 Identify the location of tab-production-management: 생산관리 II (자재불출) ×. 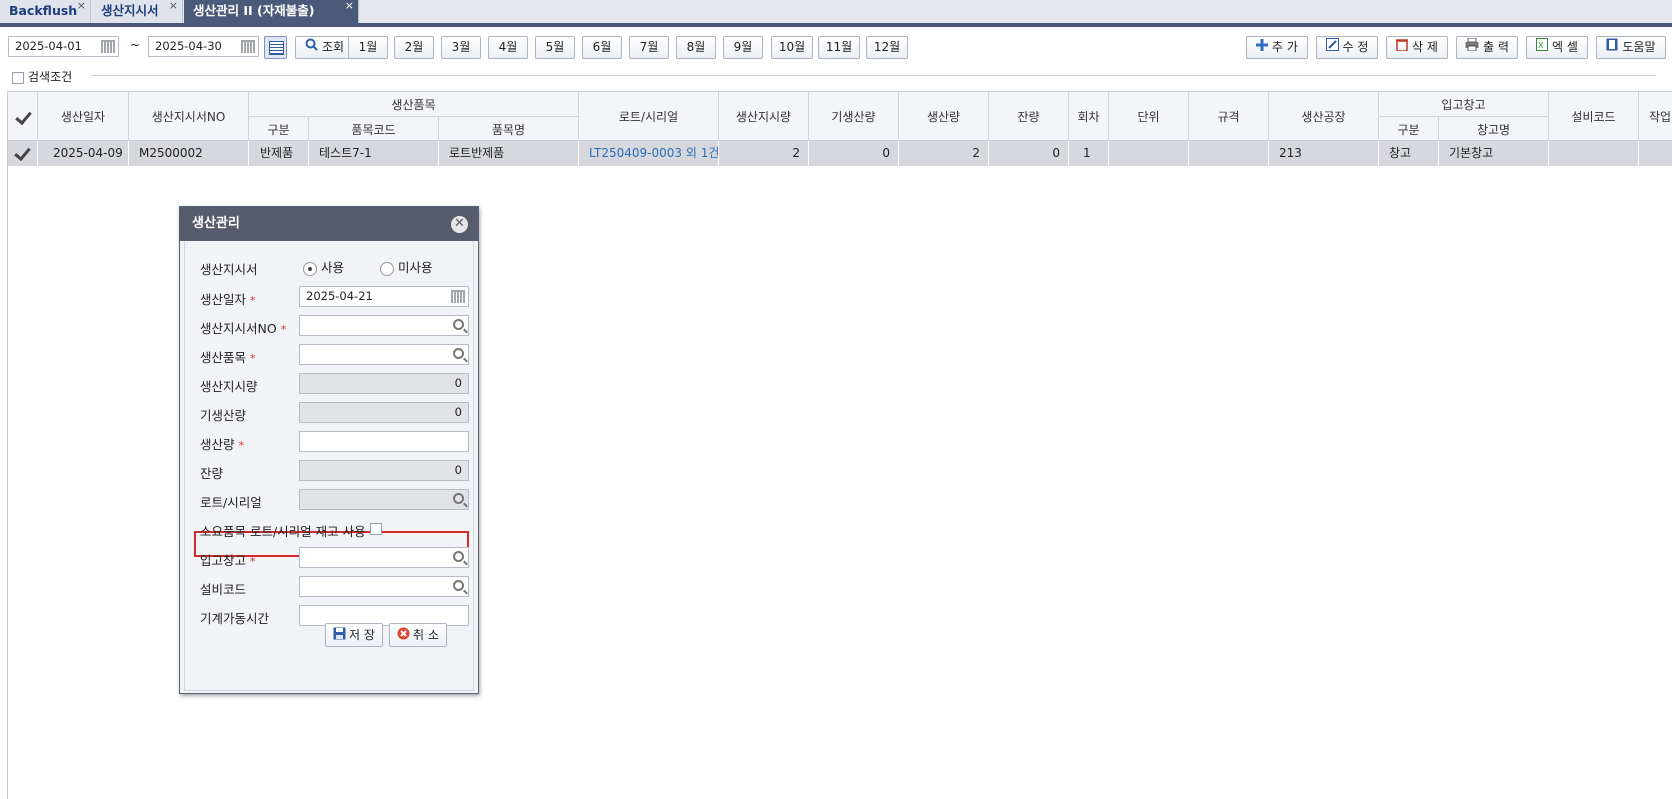
(271, 11).